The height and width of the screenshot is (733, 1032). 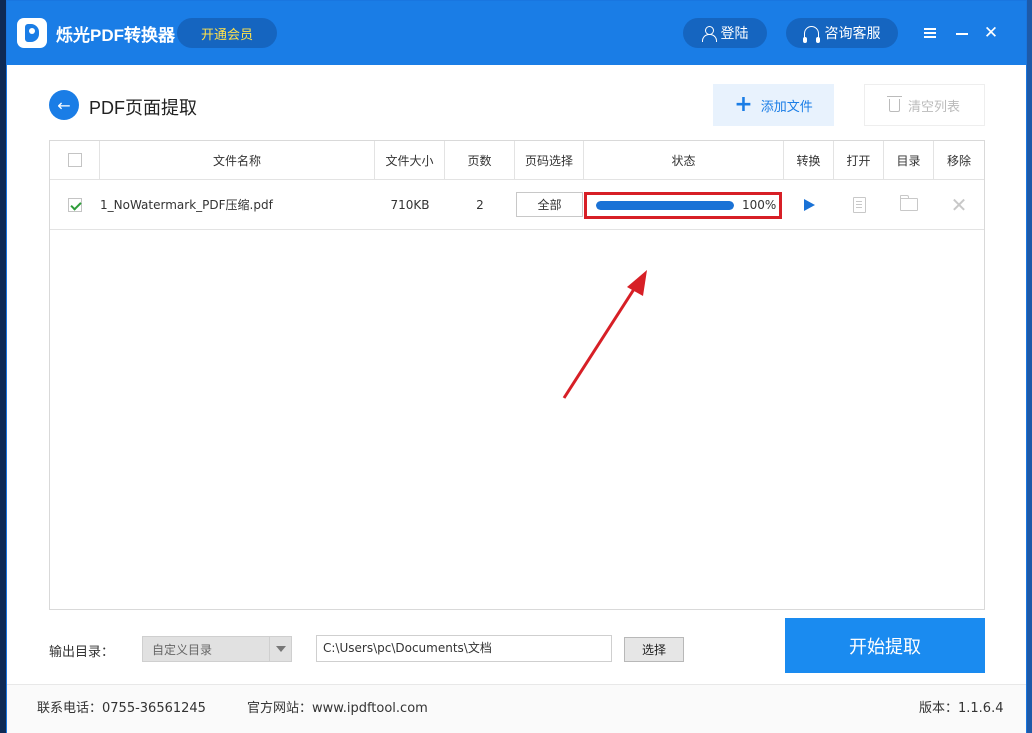 I want to click on customer-service-label: 咨询客服, so click(x=852, y=34).